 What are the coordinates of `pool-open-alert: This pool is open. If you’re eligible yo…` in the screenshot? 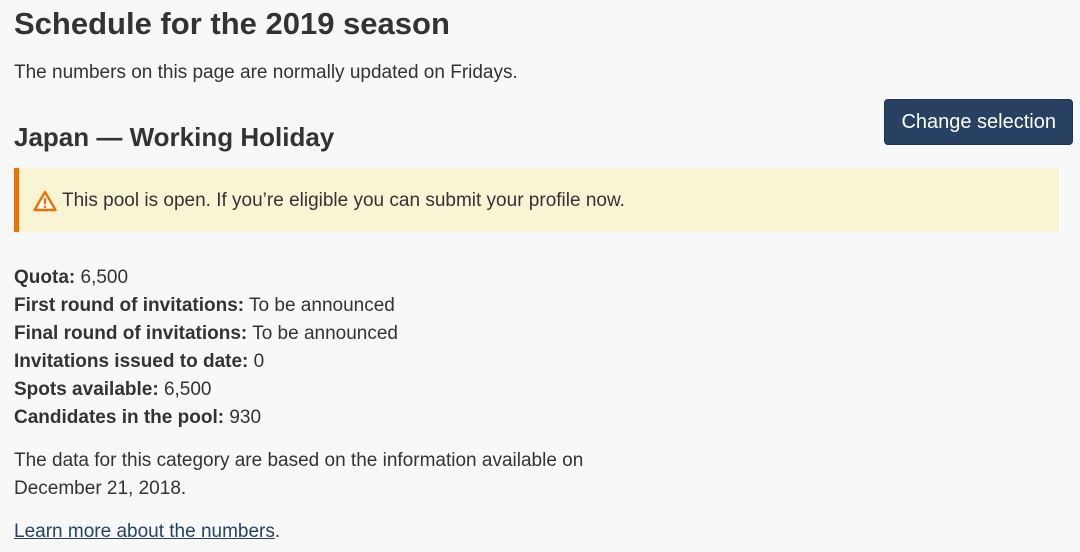 It's located at (536, 200).